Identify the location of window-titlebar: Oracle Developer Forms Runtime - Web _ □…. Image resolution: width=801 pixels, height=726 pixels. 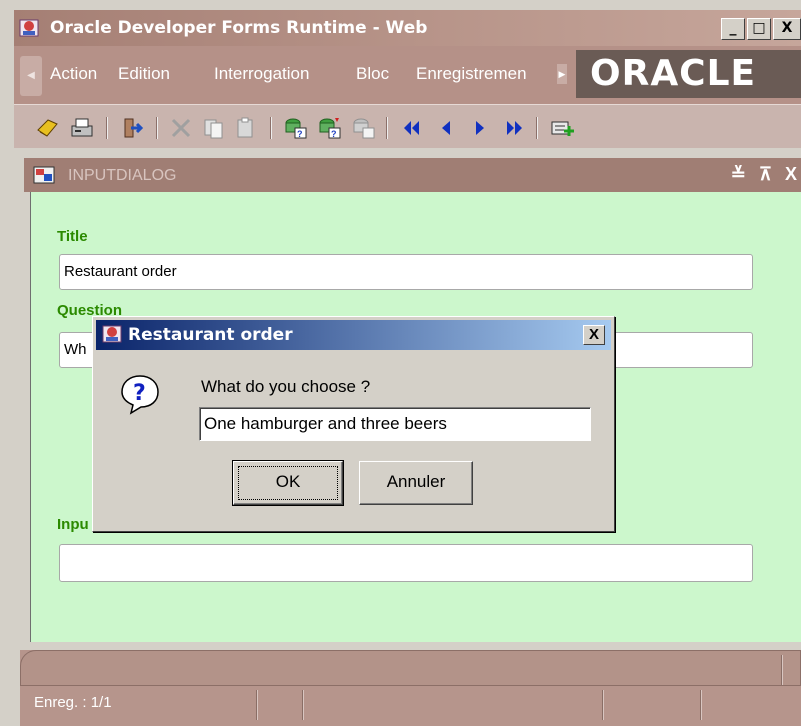
(407, 28).